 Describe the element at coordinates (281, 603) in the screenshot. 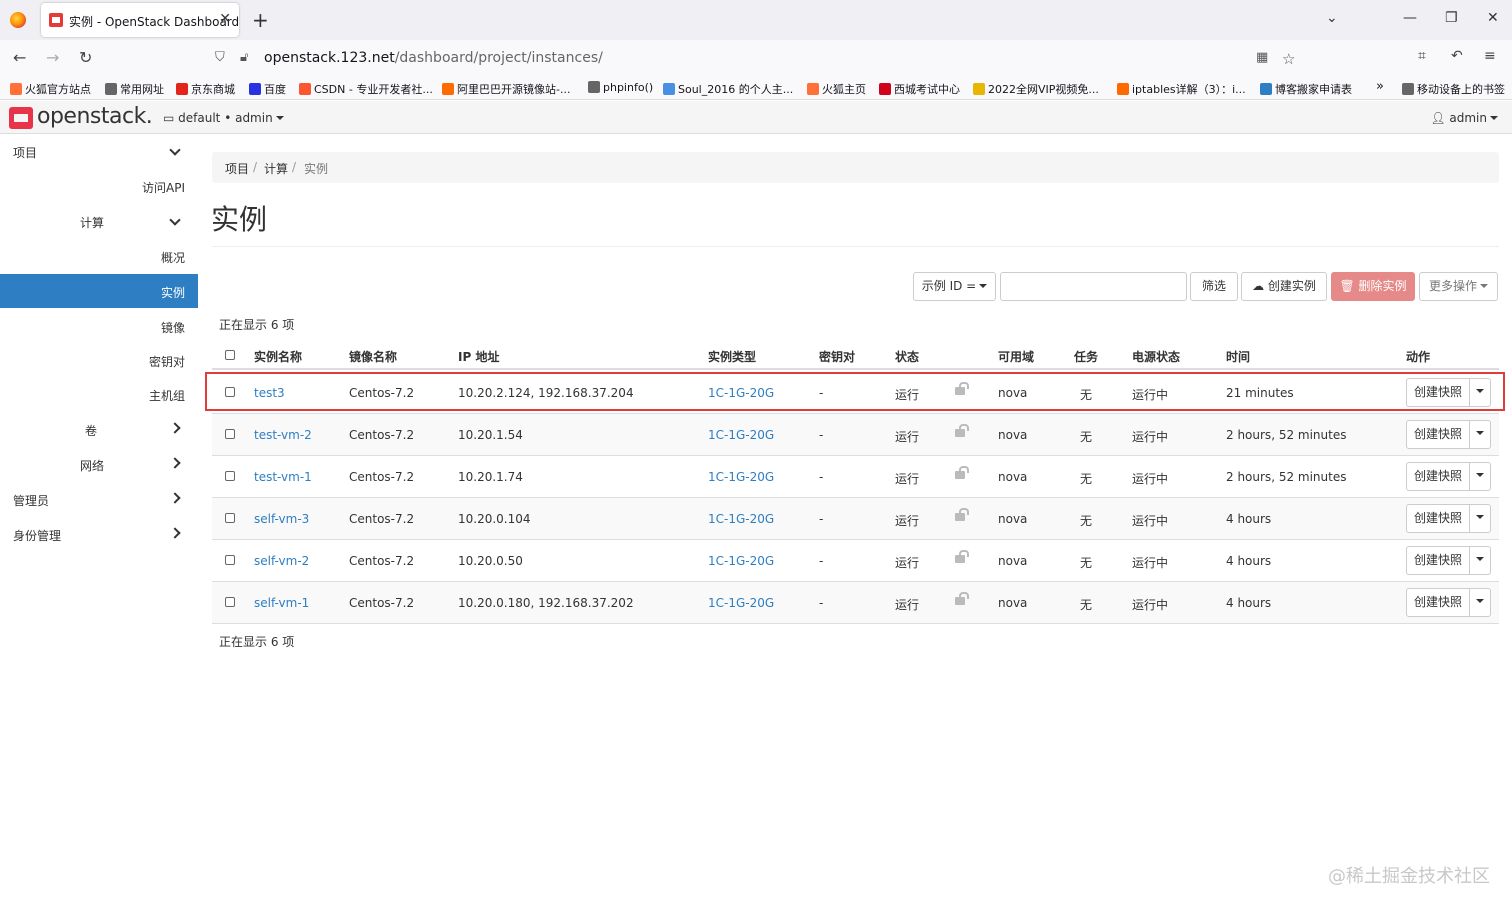

I see `instance-name-link: self-vm-1` at that location.